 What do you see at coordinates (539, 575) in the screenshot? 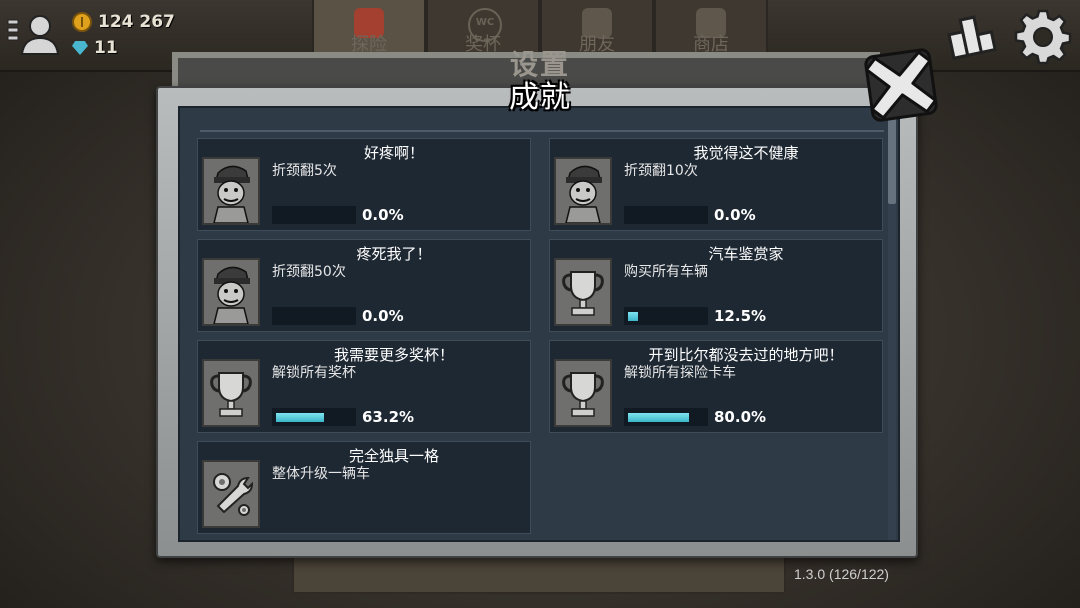
I see `background-box` at bounding box center [539, 575].